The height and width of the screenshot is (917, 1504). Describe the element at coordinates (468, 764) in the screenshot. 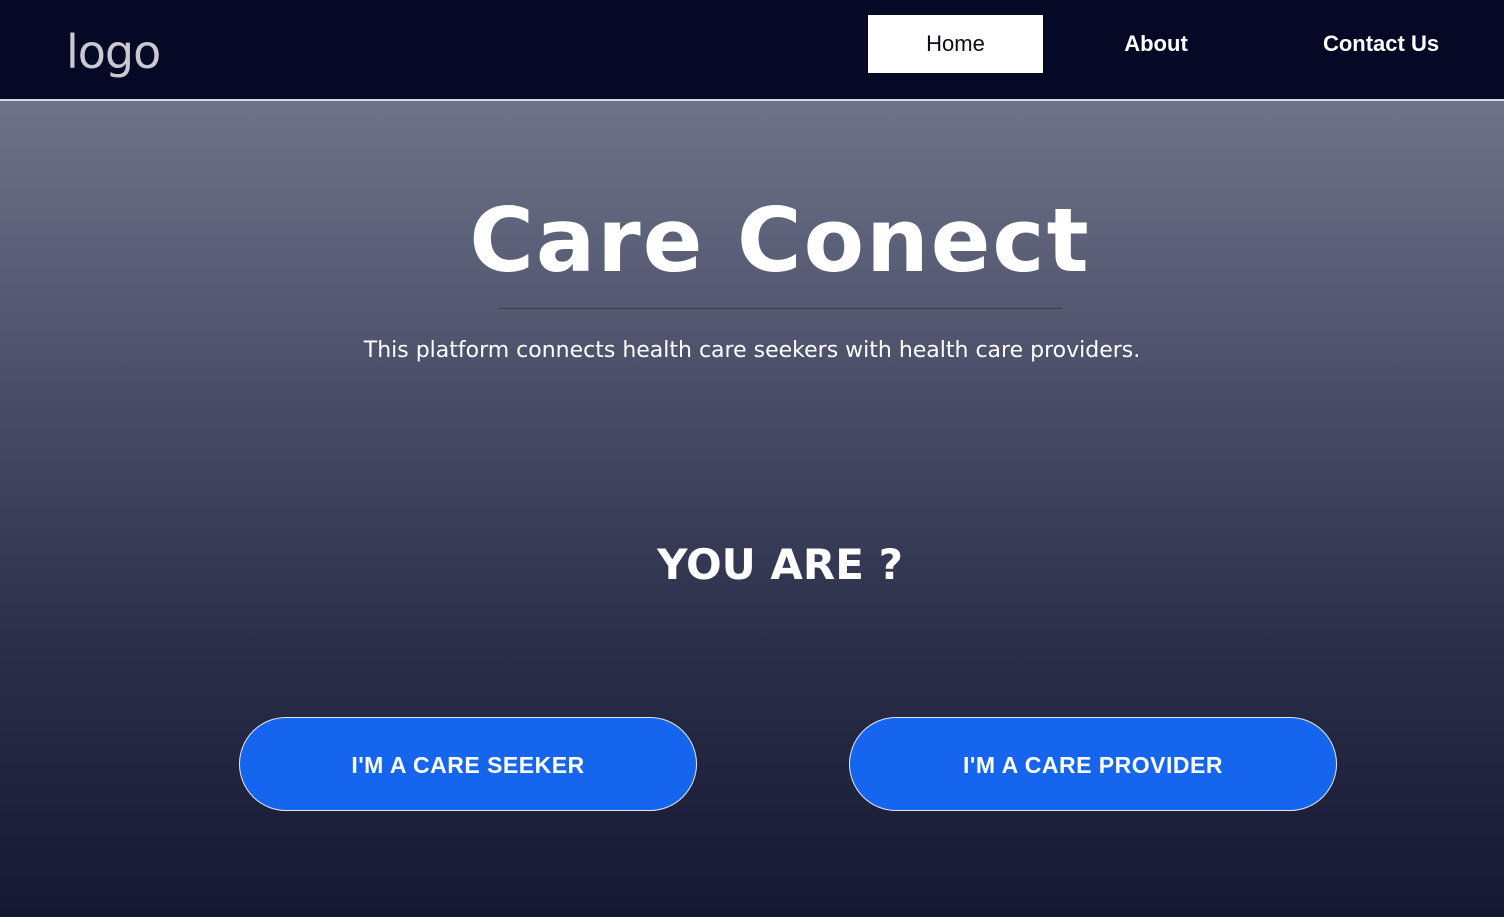

I see `care-seeker-button: I'M A CARE SEEKER` at that location.